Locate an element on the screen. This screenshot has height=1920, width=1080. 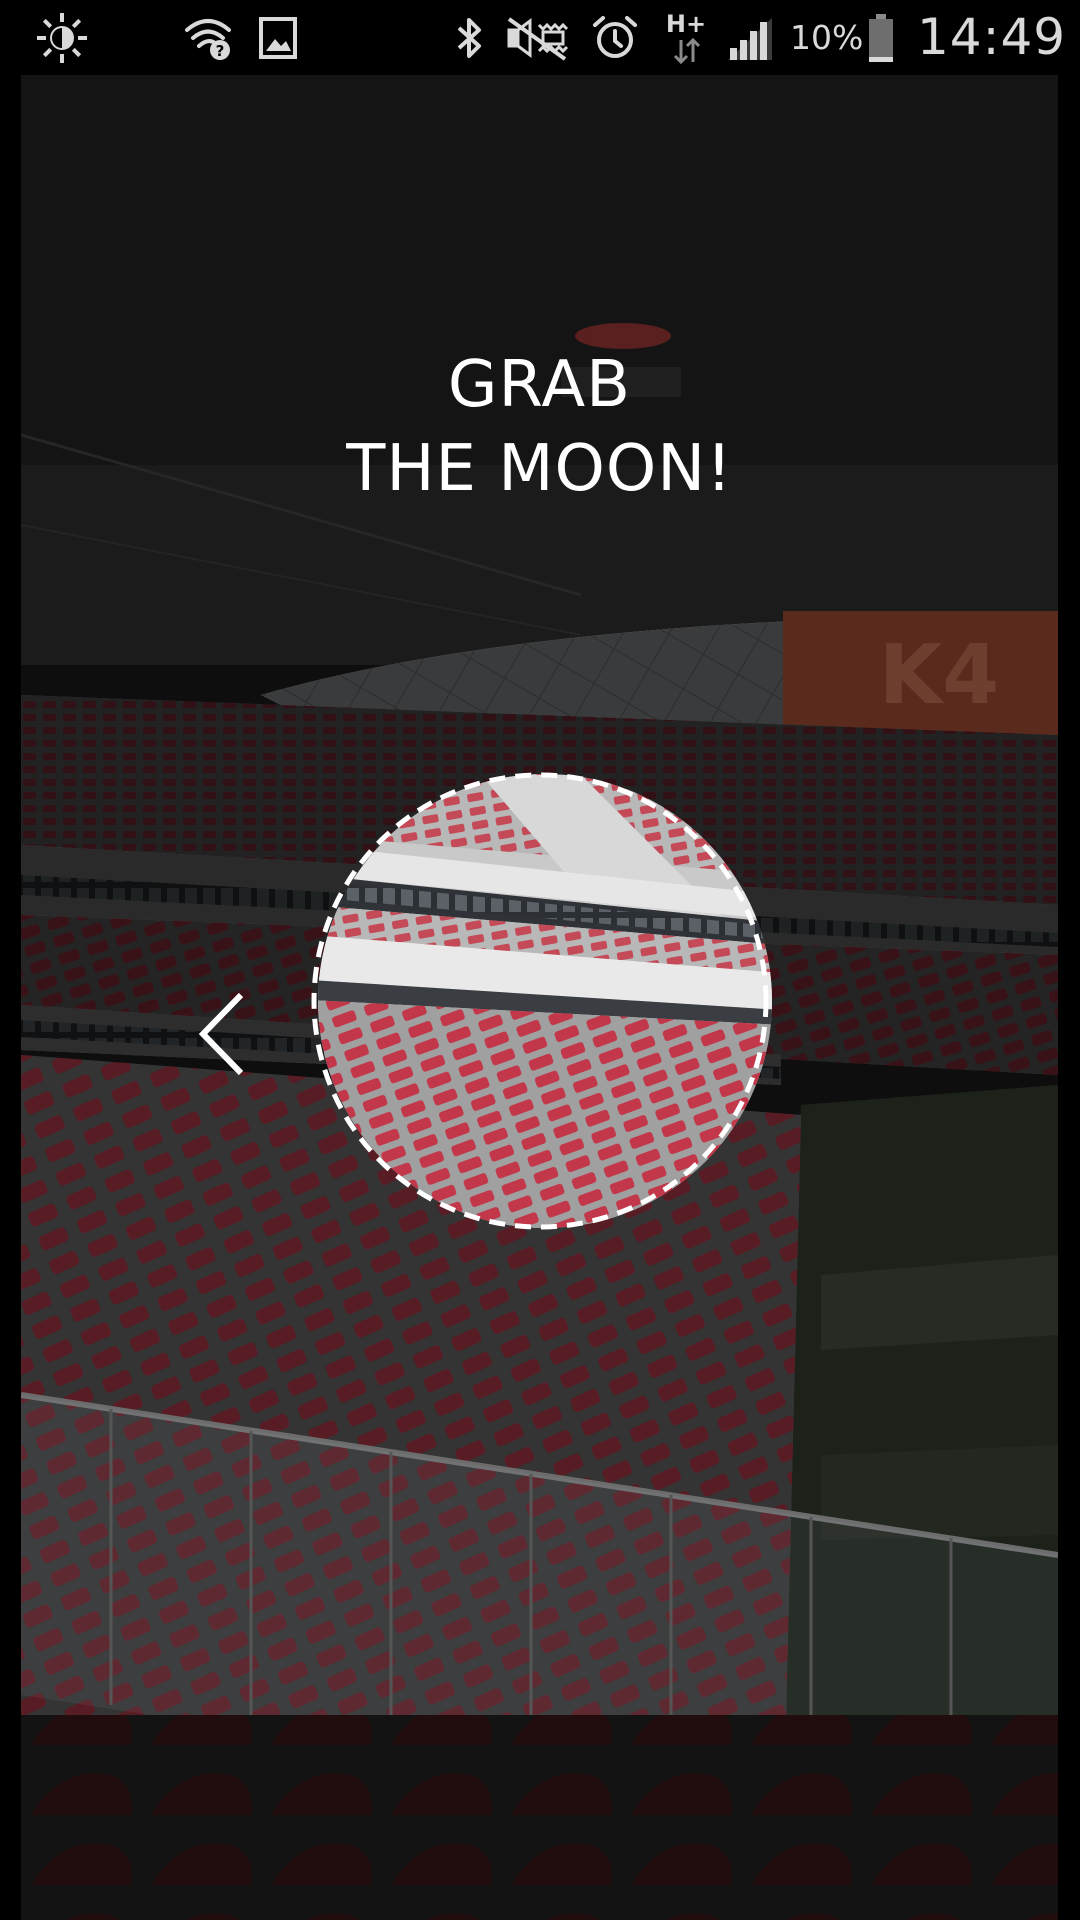
bluetooth-icon is located at coordinates (470, 38).